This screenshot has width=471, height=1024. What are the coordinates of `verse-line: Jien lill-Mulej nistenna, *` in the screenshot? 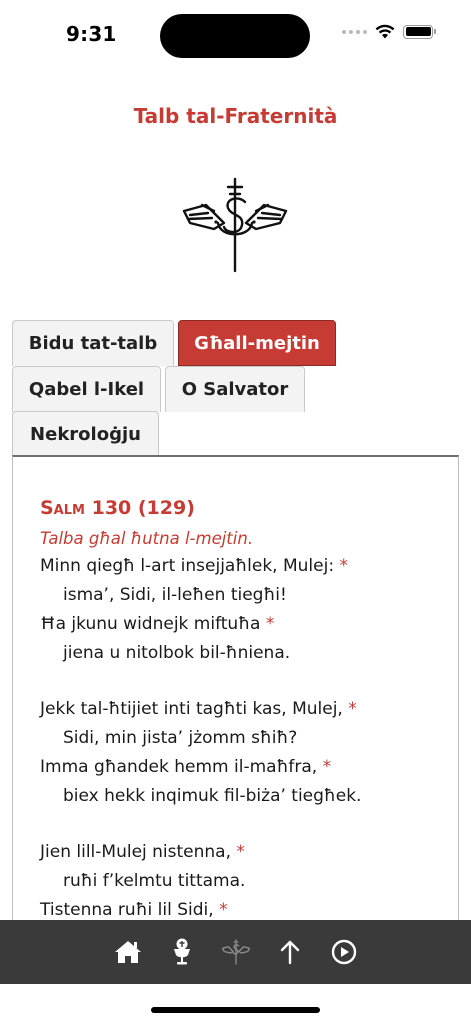 It's located at (142, 852).